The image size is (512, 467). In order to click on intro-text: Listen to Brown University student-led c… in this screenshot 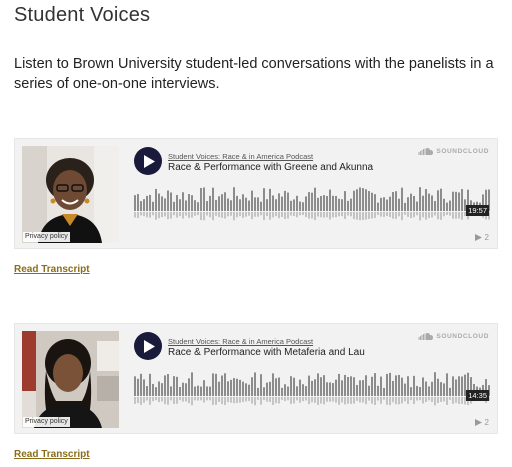, I will do `click(254, 74)`.